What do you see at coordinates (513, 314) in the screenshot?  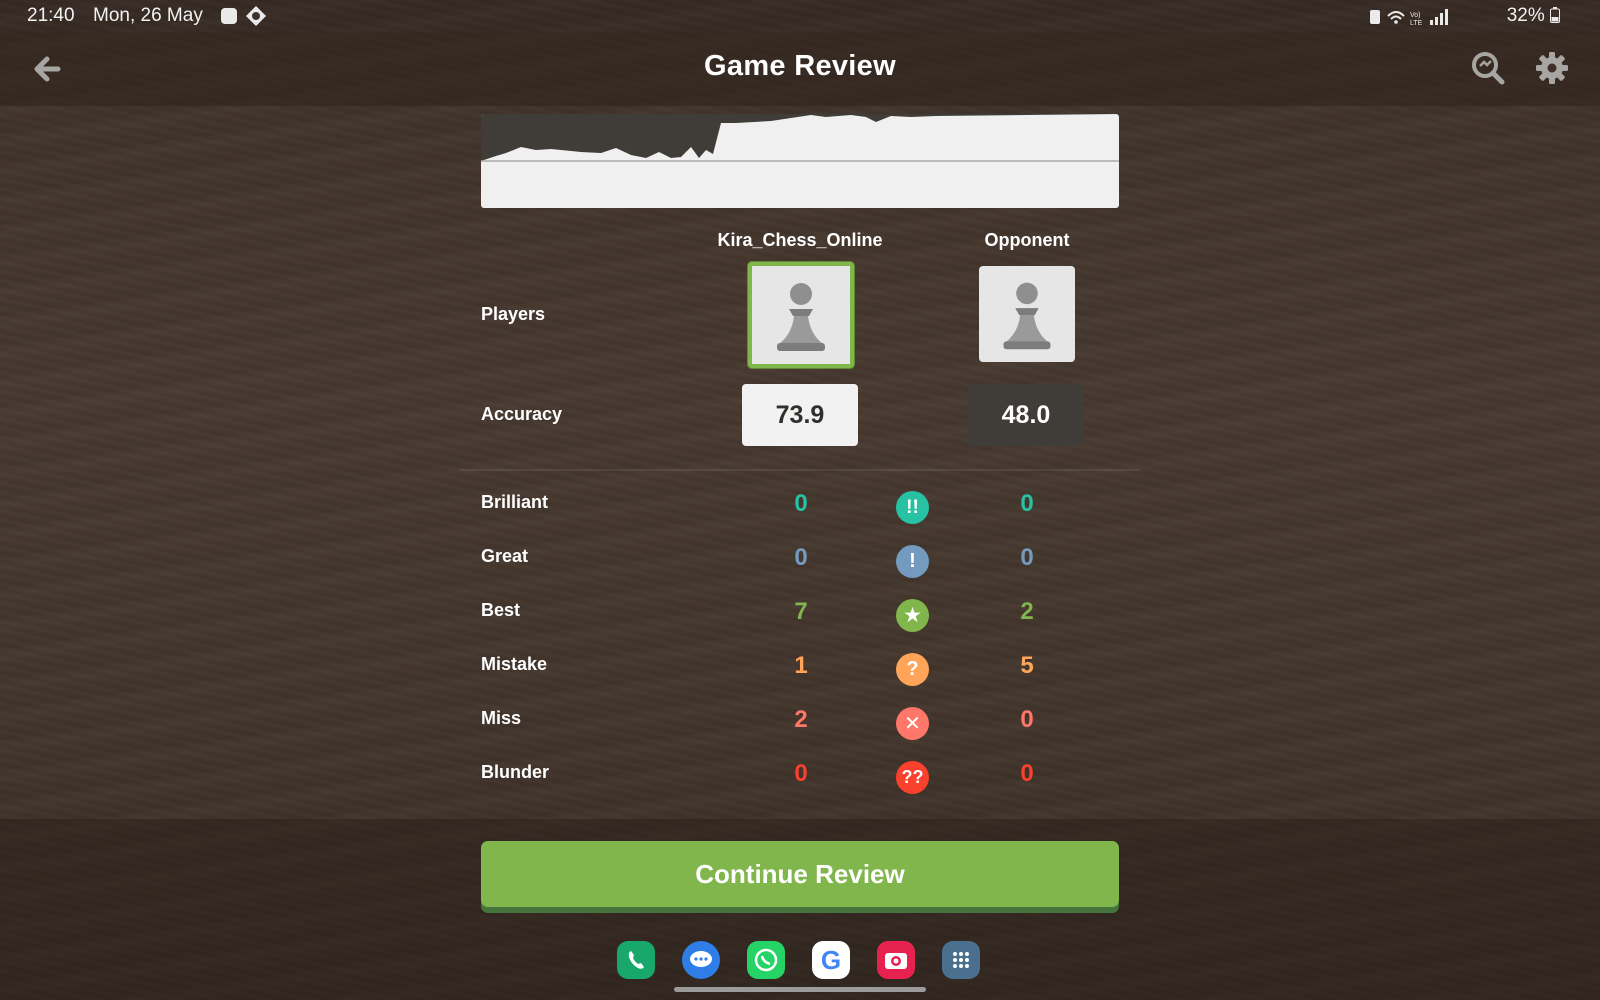 I see `players-label: Players` at bounding box center [513, 314].